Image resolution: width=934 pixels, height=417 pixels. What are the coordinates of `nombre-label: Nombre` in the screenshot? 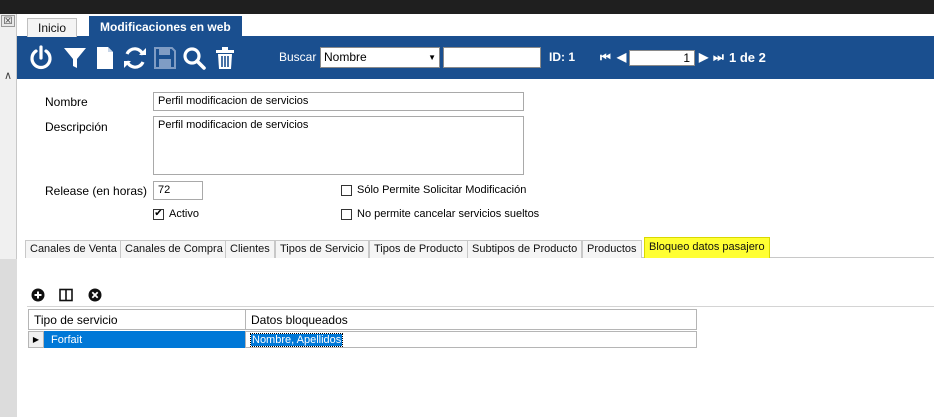 It's located at (66, 102).